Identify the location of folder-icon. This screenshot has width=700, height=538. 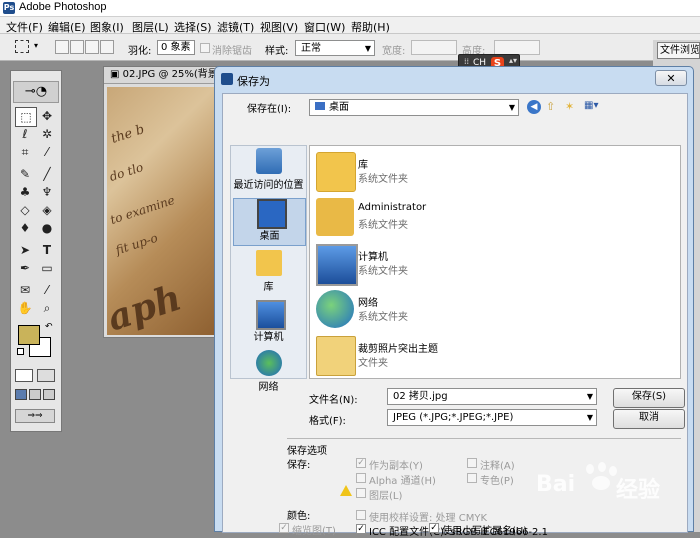
(336, 356).